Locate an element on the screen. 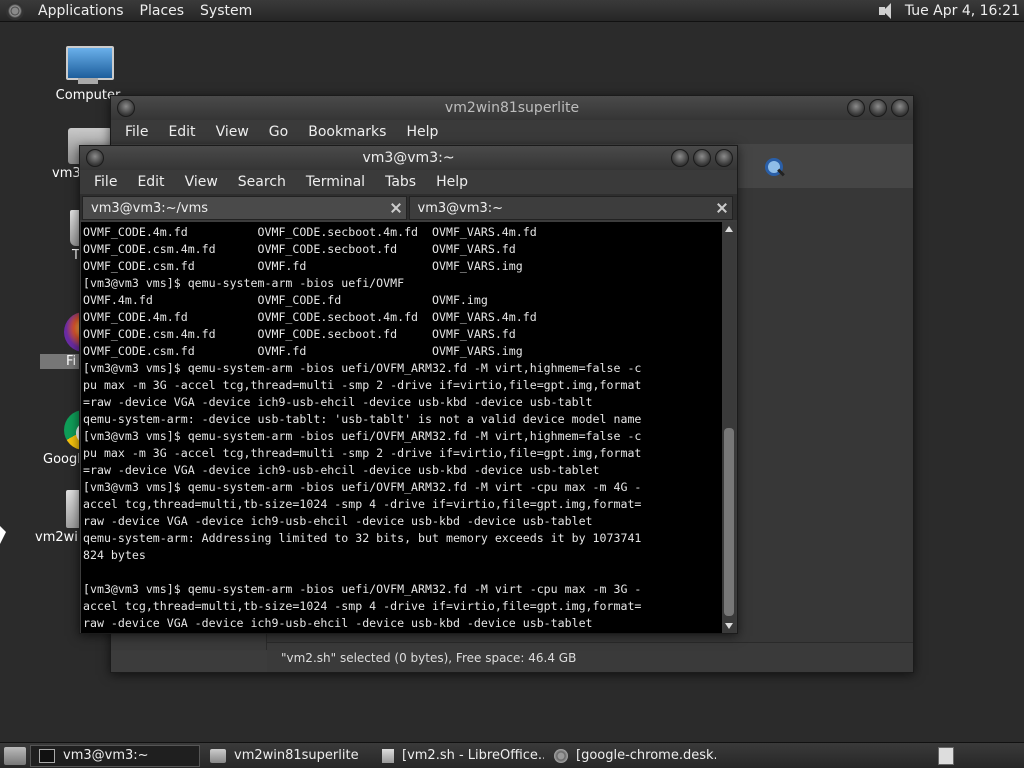 The image size is (1024, 768). taskbar-item-label: vm3@vm3:~ is located at coordinates (106, 755).